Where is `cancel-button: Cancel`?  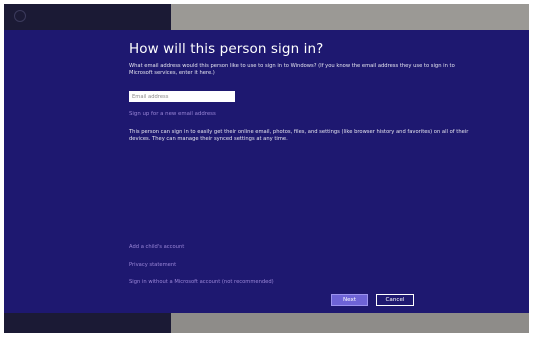 cancel-button: Cancel is located at coordinates (395, 300).